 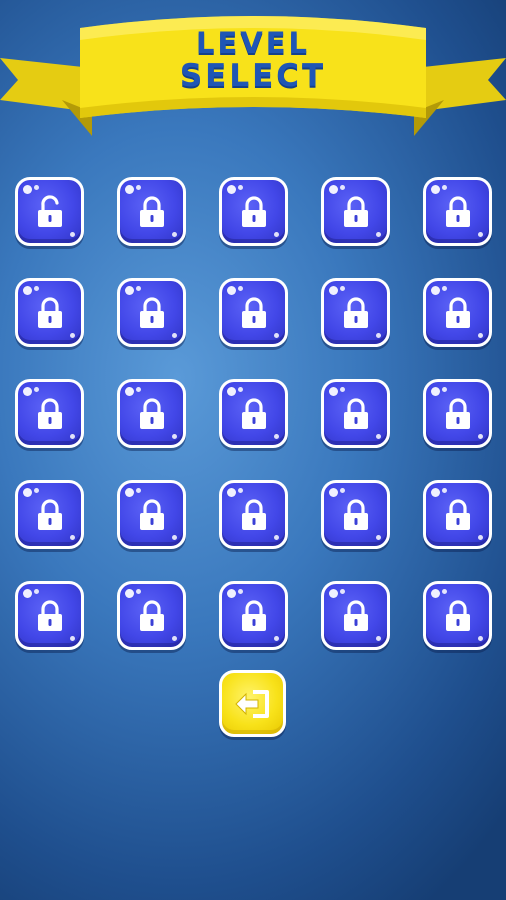 I want to click on level-1-tile, so click(x=49, y=211).